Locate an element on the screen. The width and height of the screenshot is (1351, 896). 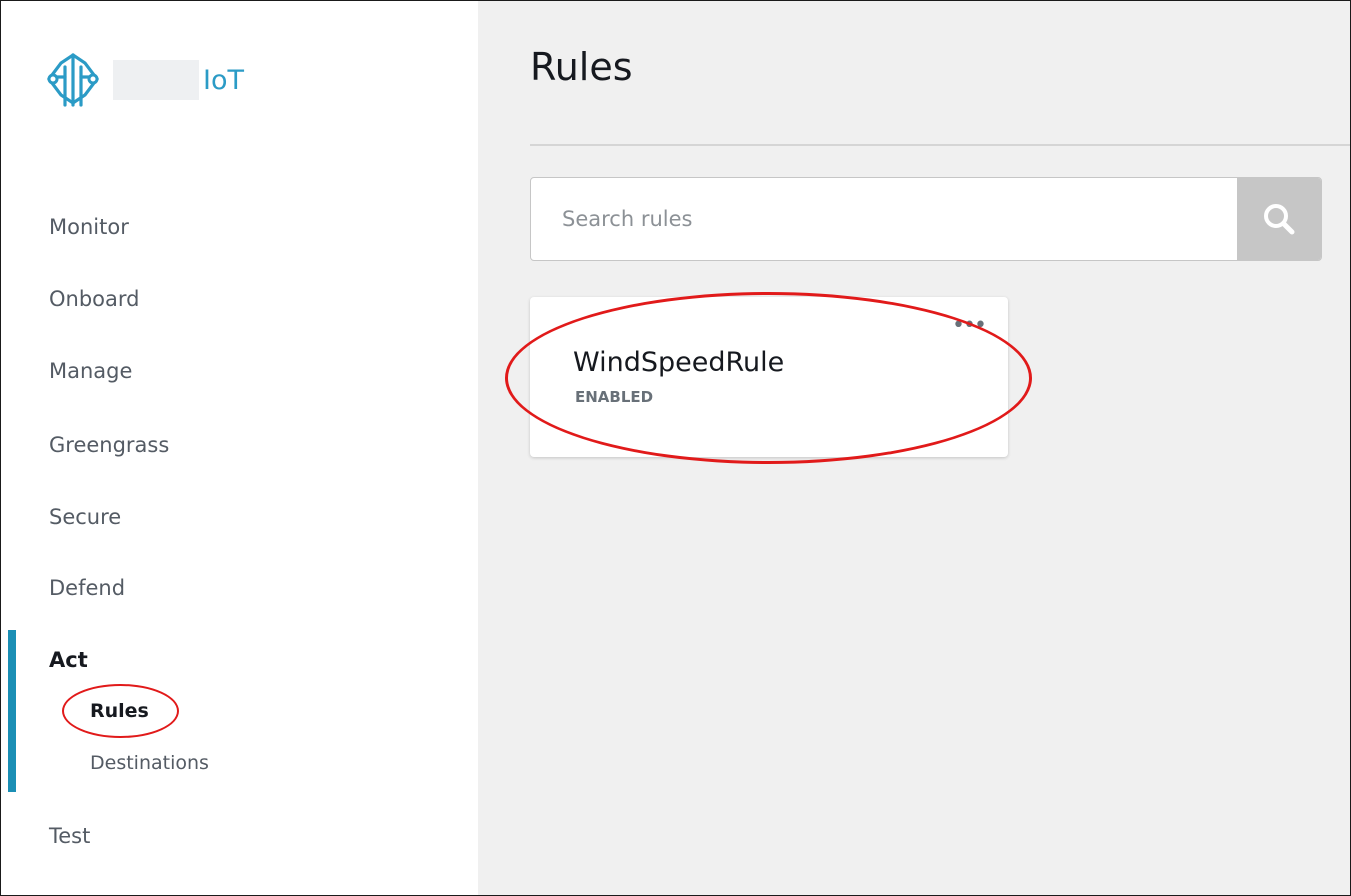
search-bar is located at coordinates (926, 219).